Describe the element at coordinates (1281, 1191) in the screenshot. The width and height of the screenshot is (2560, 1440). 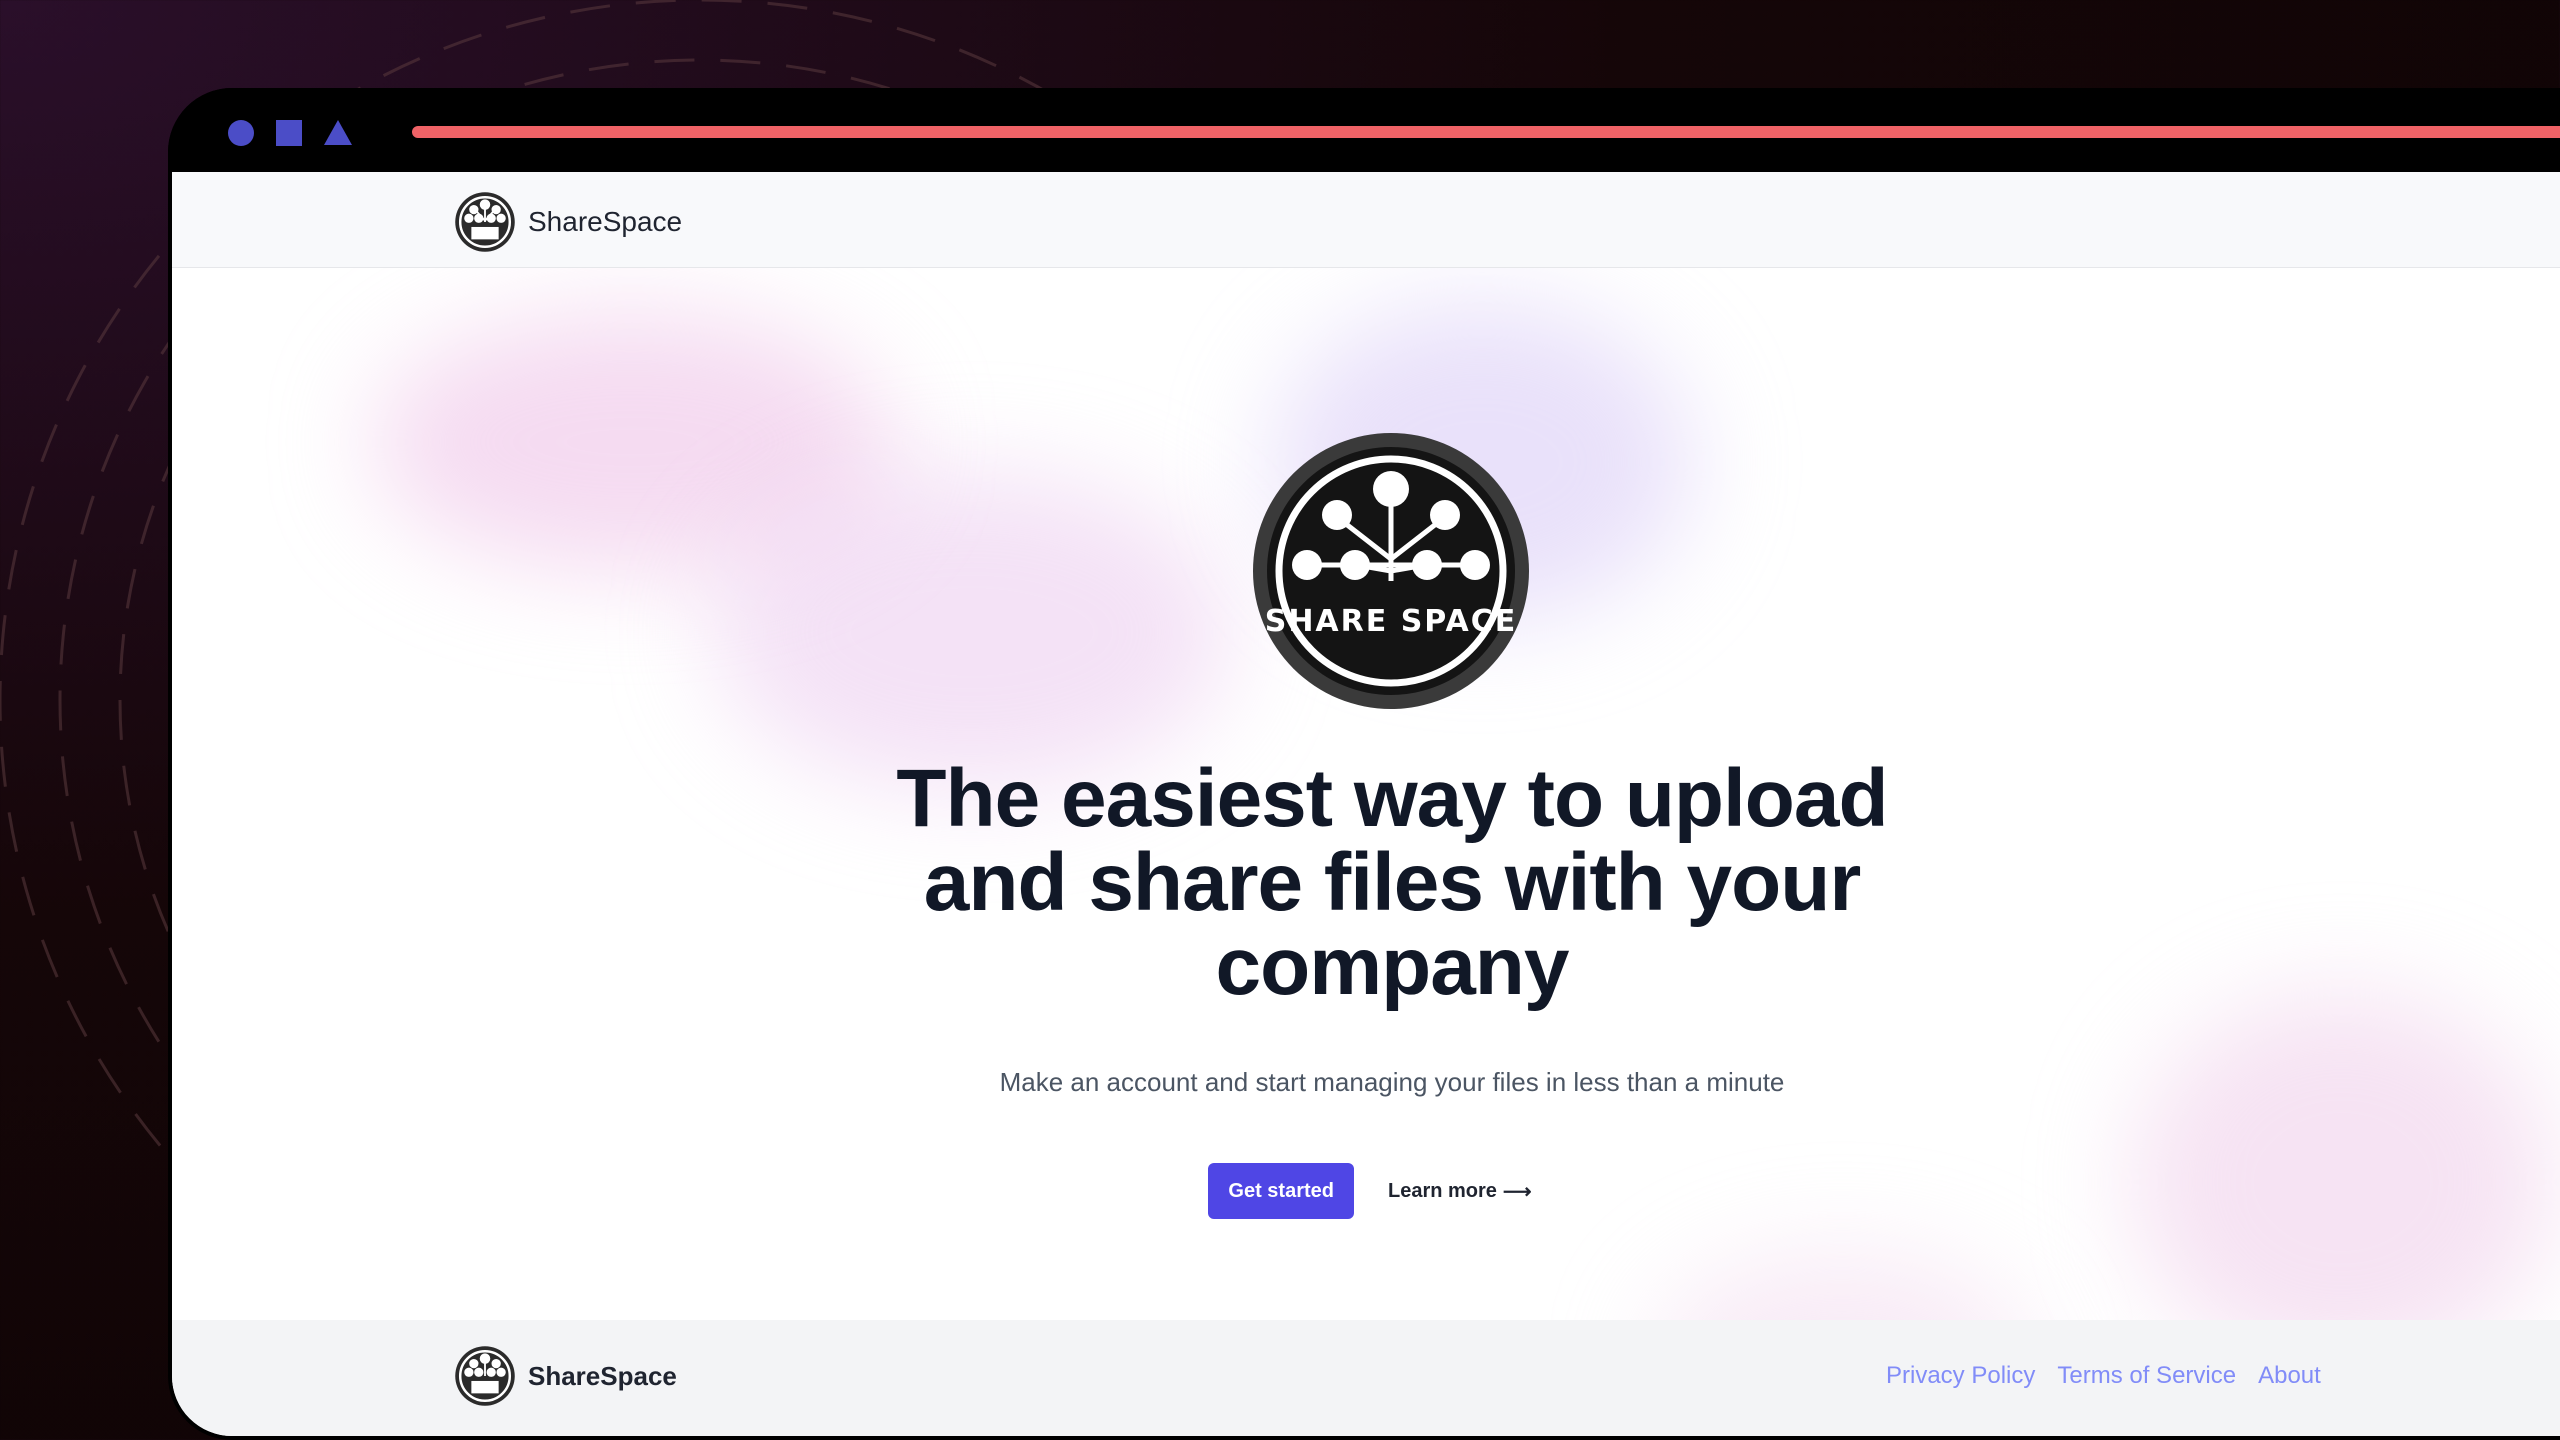
I see `get-started-button: Get started` at that location.